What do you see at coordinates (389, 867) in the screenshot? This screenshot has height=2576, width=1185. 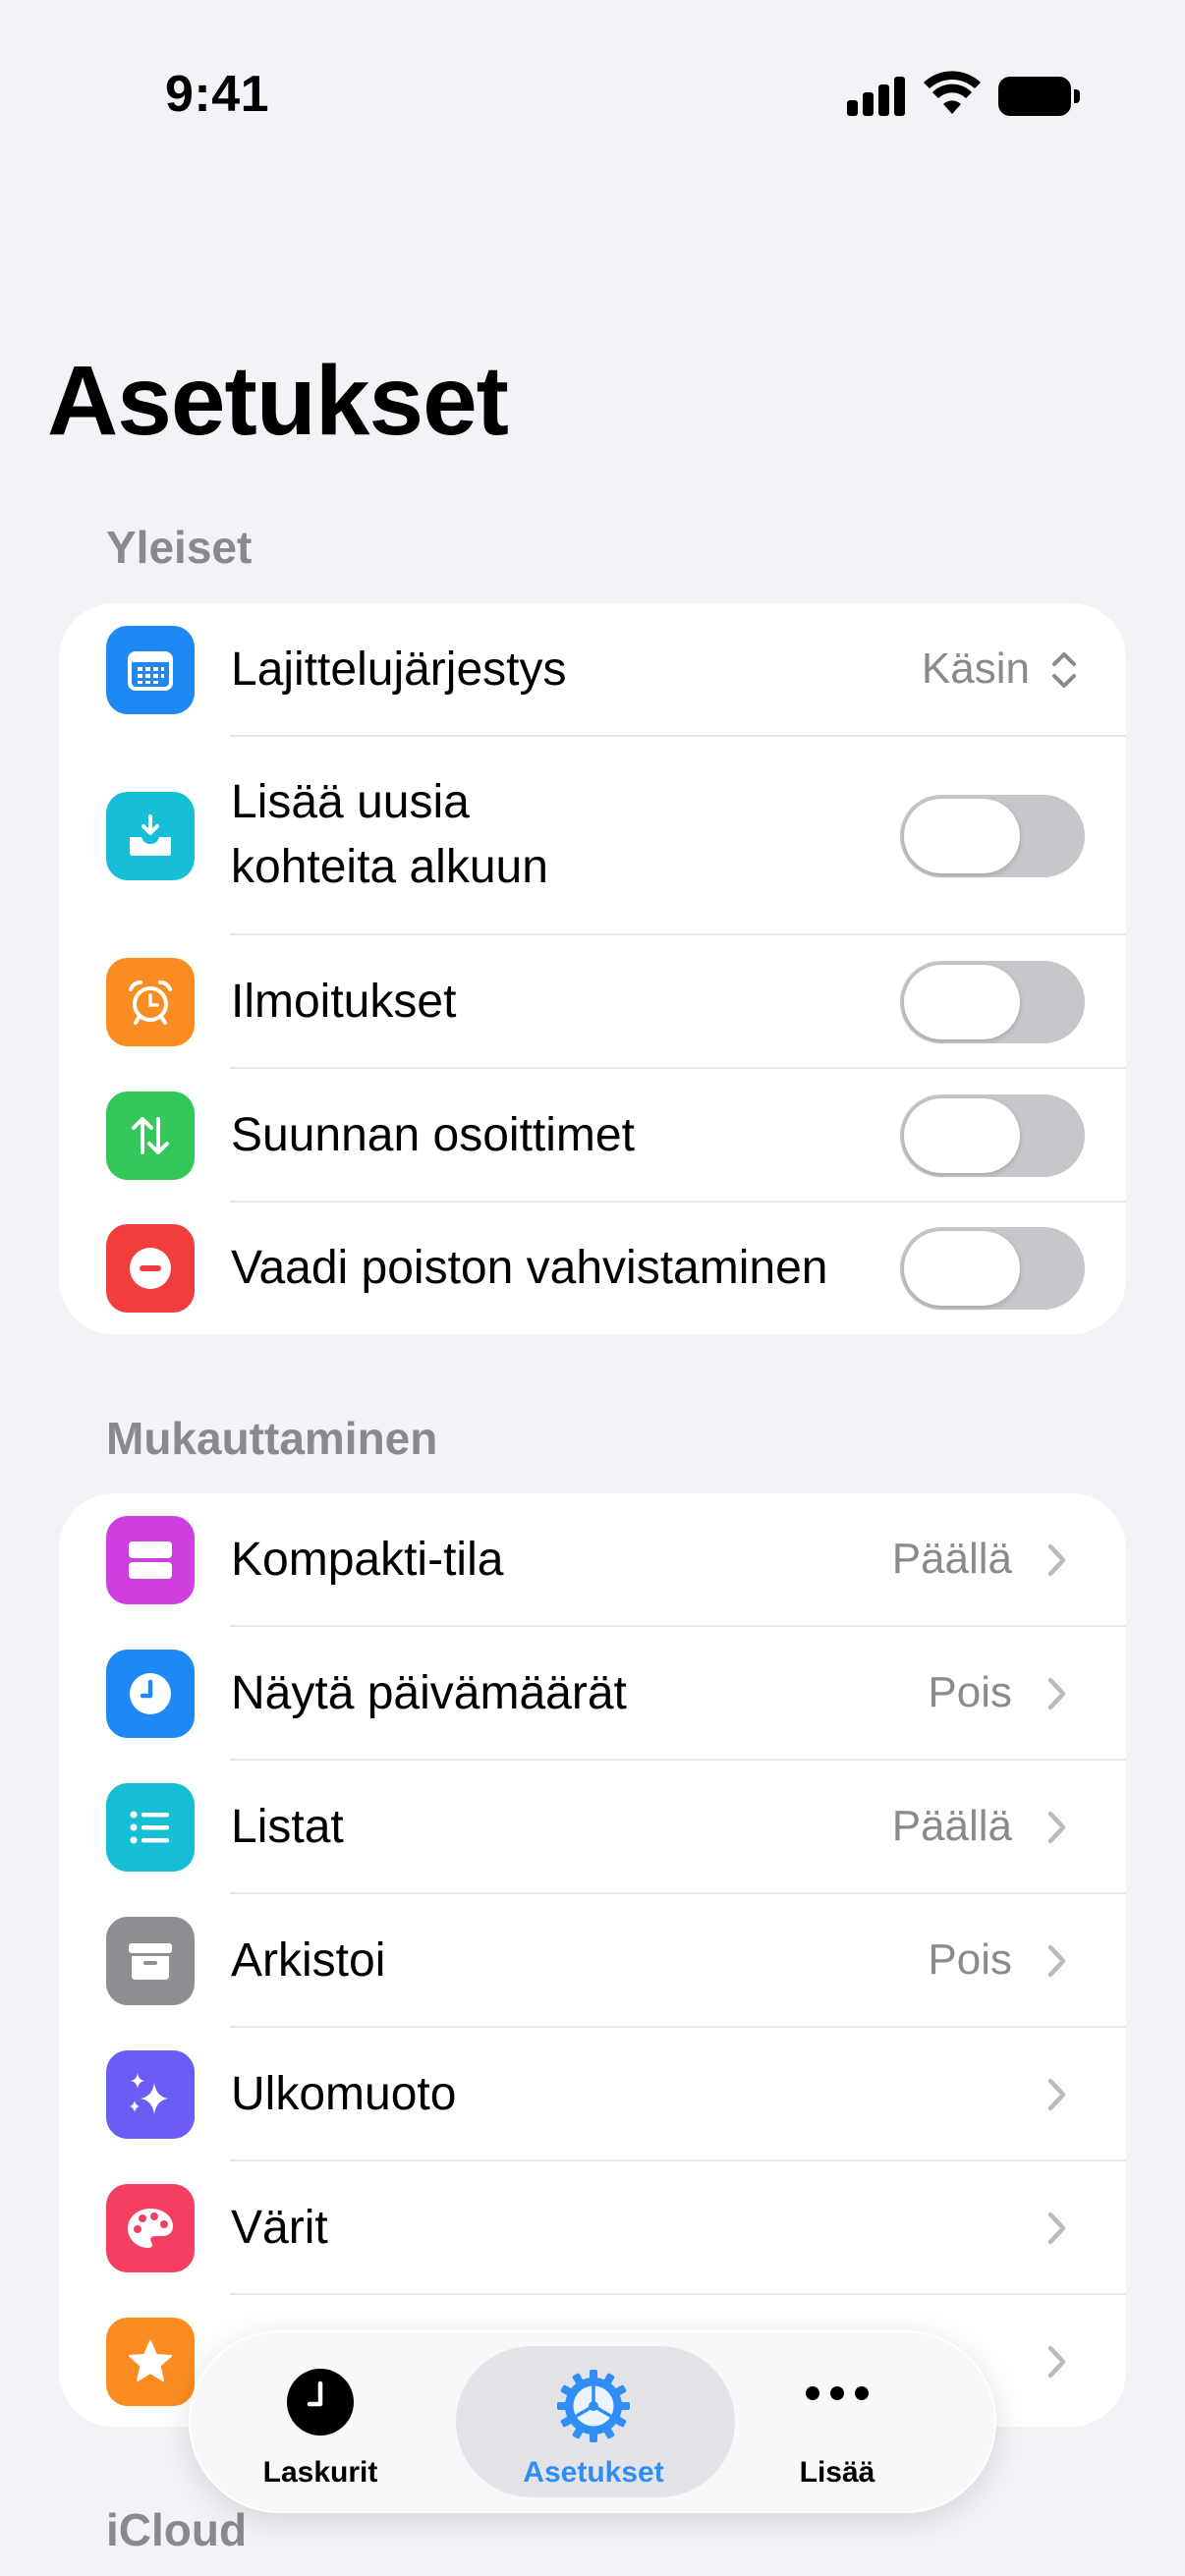 I see `add-to-top-label-line2: kohteita alkuun` at bounding box center [389, 867].